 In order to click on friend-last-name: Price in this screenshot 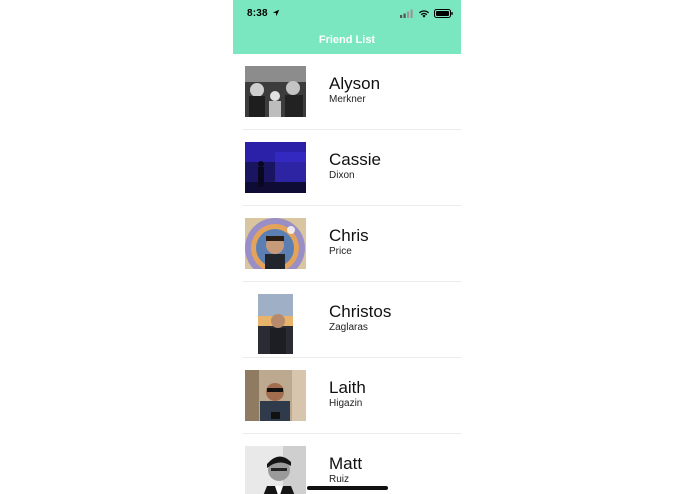, I will do `click(340, 251)`.